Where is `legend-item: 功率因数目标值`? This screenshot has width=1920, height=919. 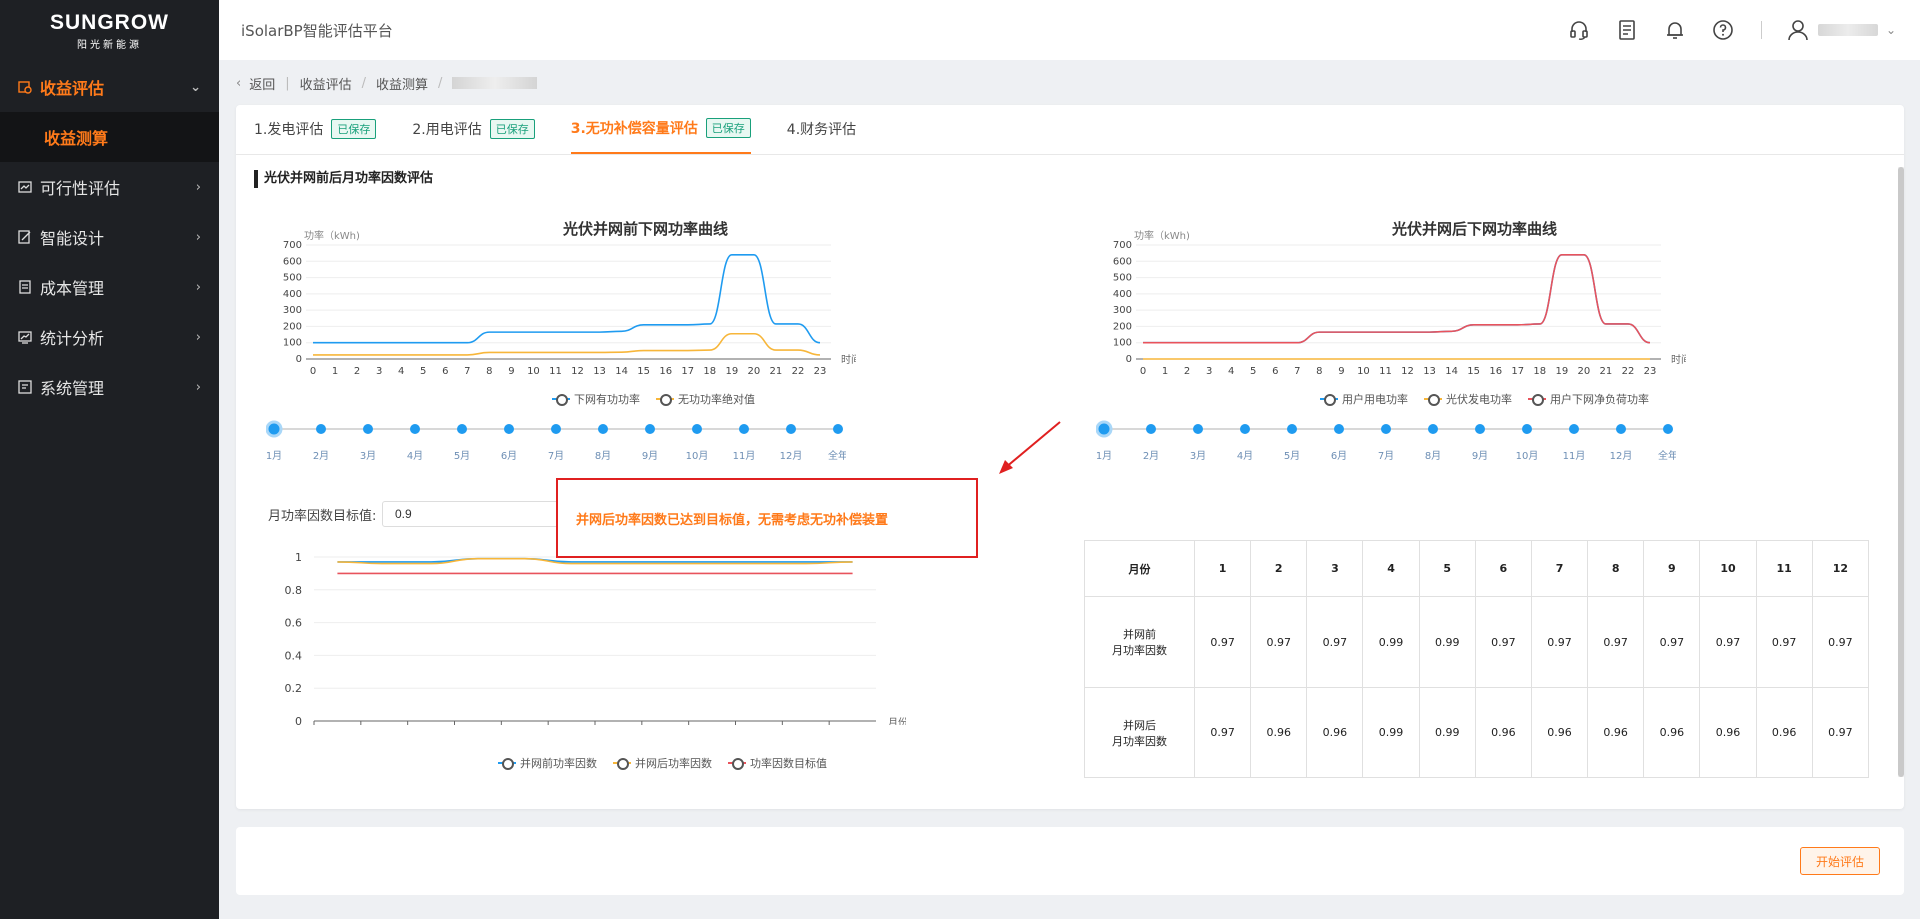
legend-item: 功率因数目标值 is located at coordinates (777, 763).